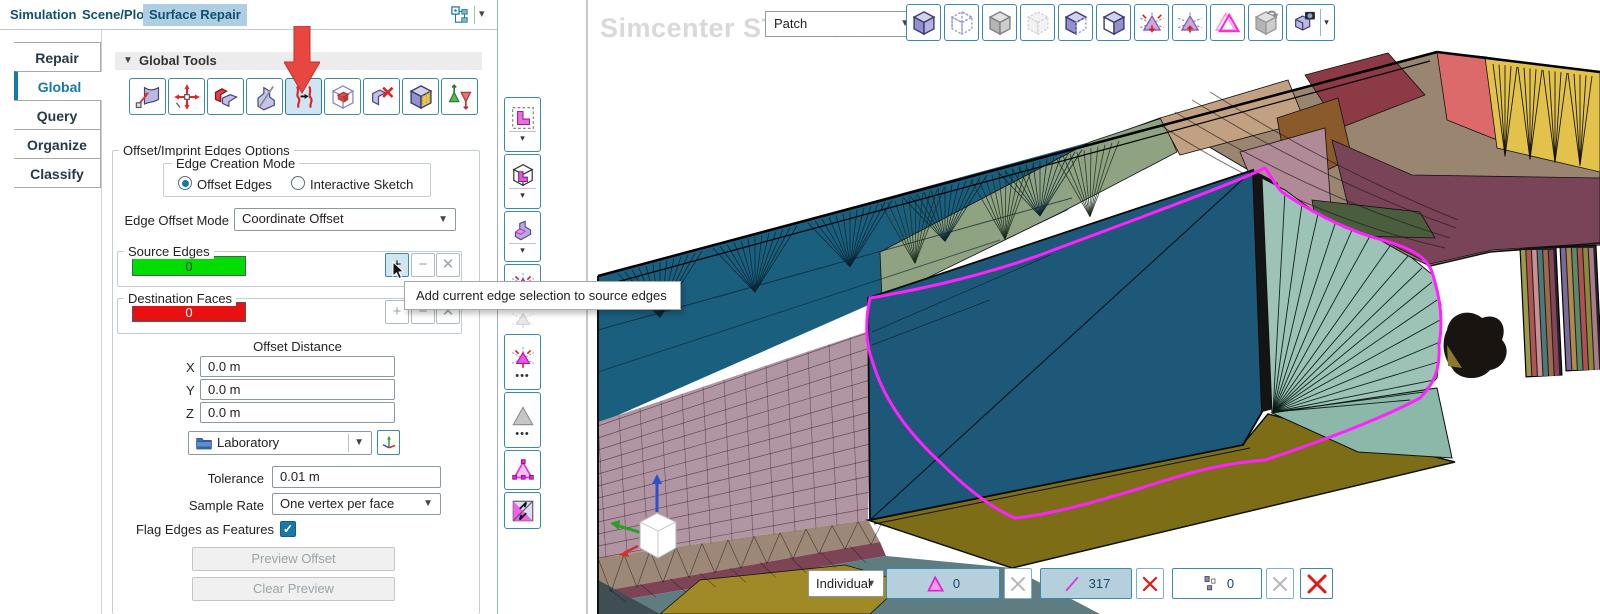 The width and height of the screenshot is (1600, 614). What do you see at coordinates (522, 362) in the screenshot?
I see `shrink-selection-button: •••` at bounding box center [522, 362].